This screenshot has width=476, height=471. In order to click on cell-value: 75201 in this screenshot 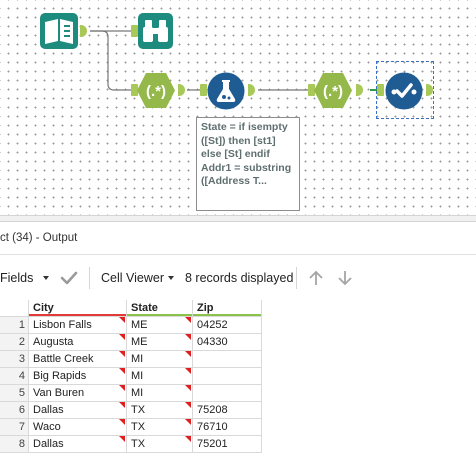, I will do `click(212, 444)`.